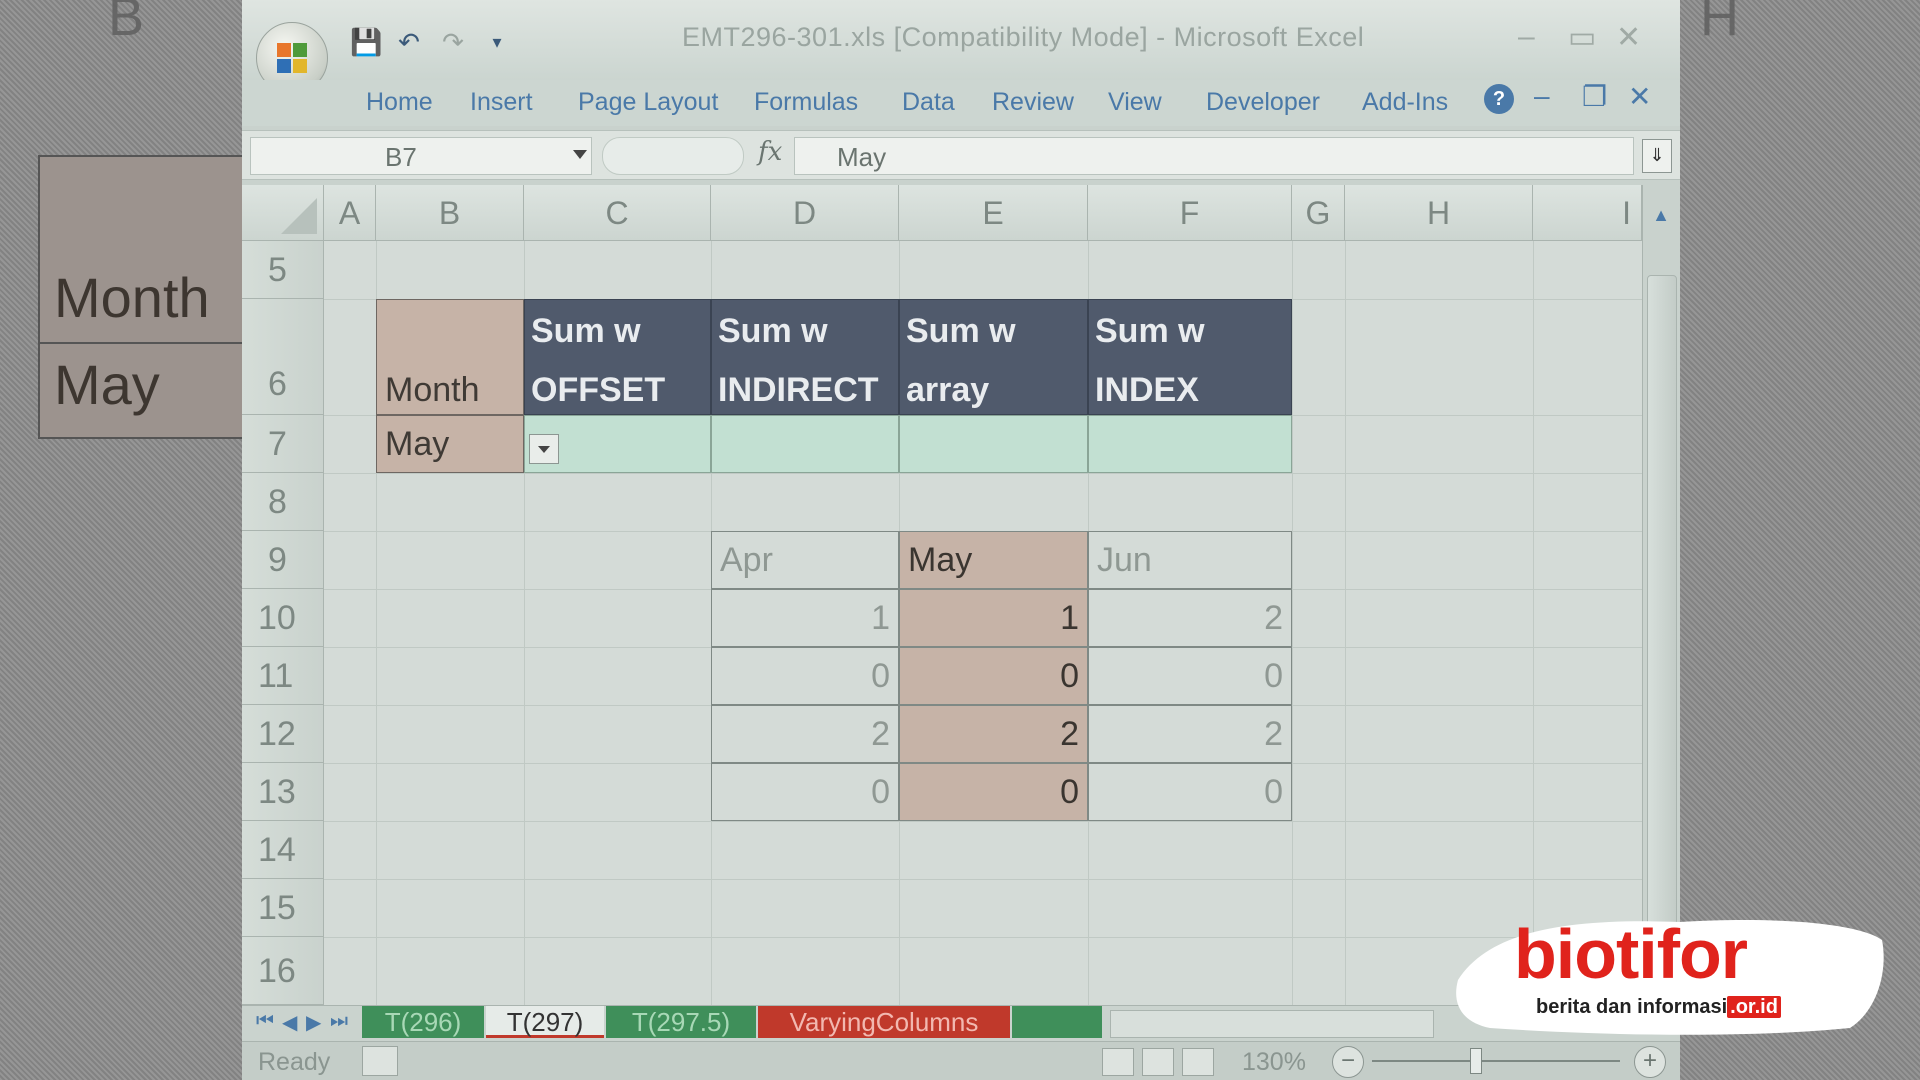  Describe the element at coordinates (409, 42) in the screenshot. I see `undo-icon: ↶` at that location.